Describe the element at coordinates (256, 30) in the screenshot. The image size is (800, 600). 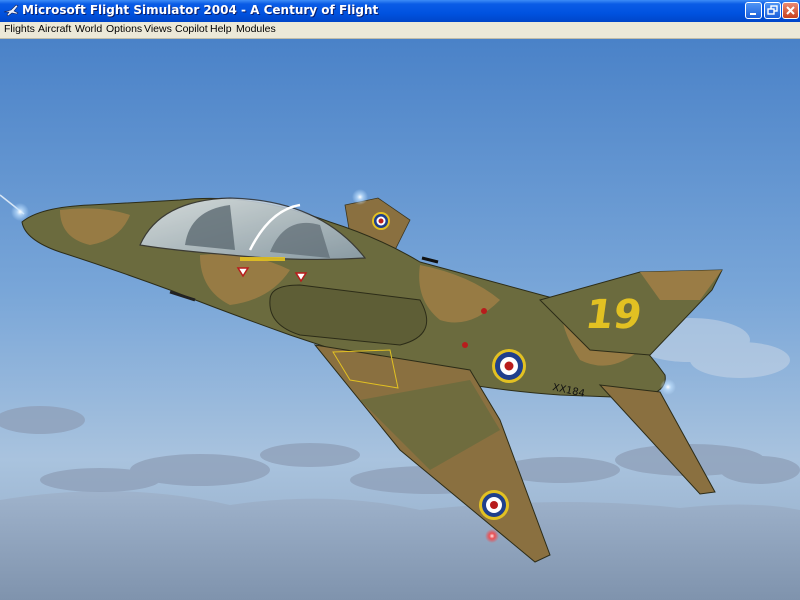
I see `menu-modules: Modules` at that location.